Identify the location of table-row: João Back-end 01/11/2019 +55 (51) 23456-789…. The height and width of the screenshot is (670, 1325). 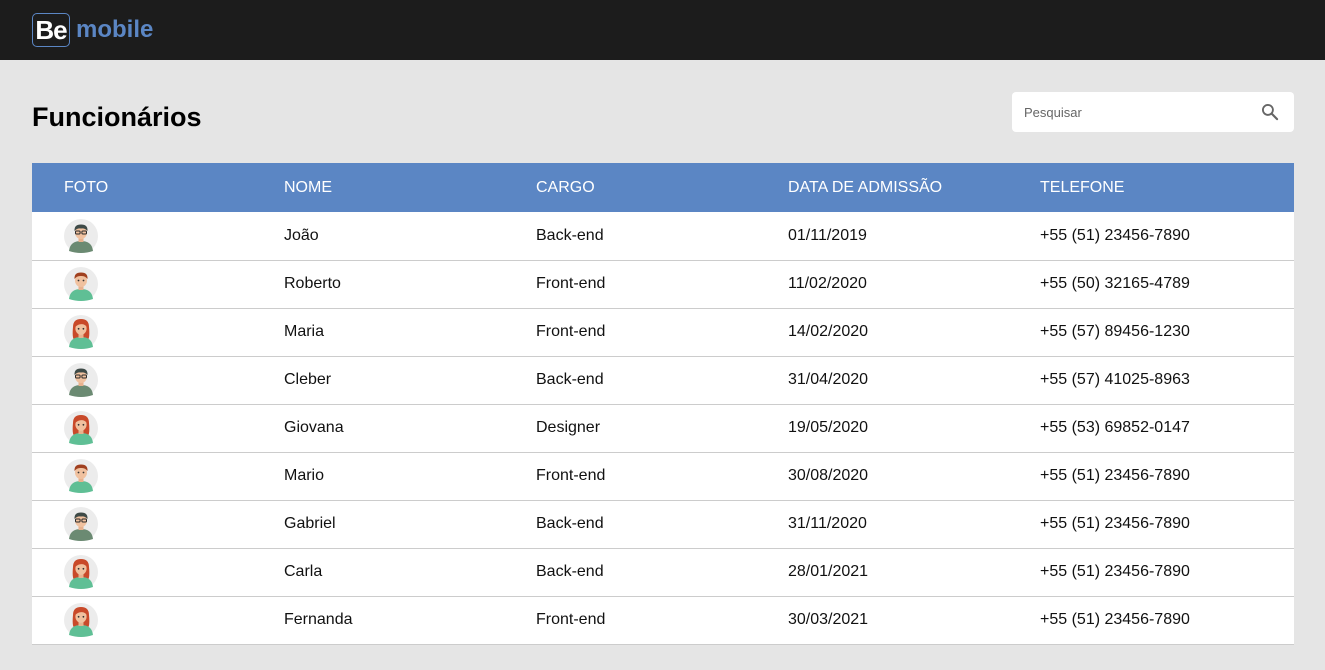
(663, 236).